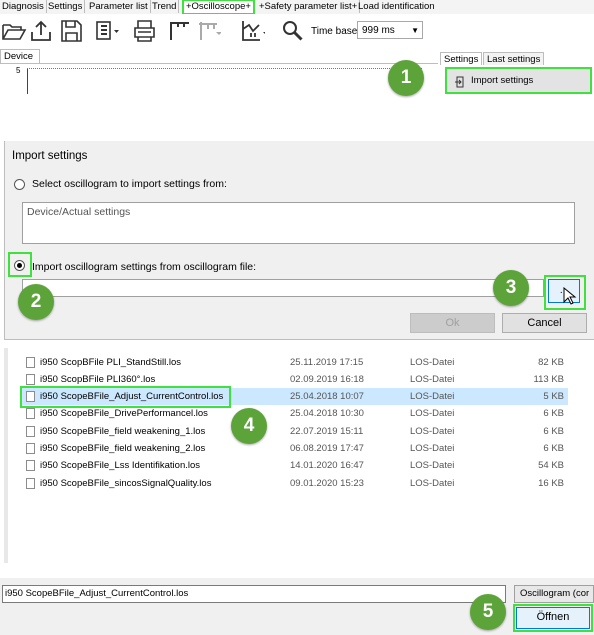 The height and width of the screenshot is (635, 594). What do you see at coordinates (42, 31) in the screenshot?
I see `upload-icon` at bounding box center [42, 31].